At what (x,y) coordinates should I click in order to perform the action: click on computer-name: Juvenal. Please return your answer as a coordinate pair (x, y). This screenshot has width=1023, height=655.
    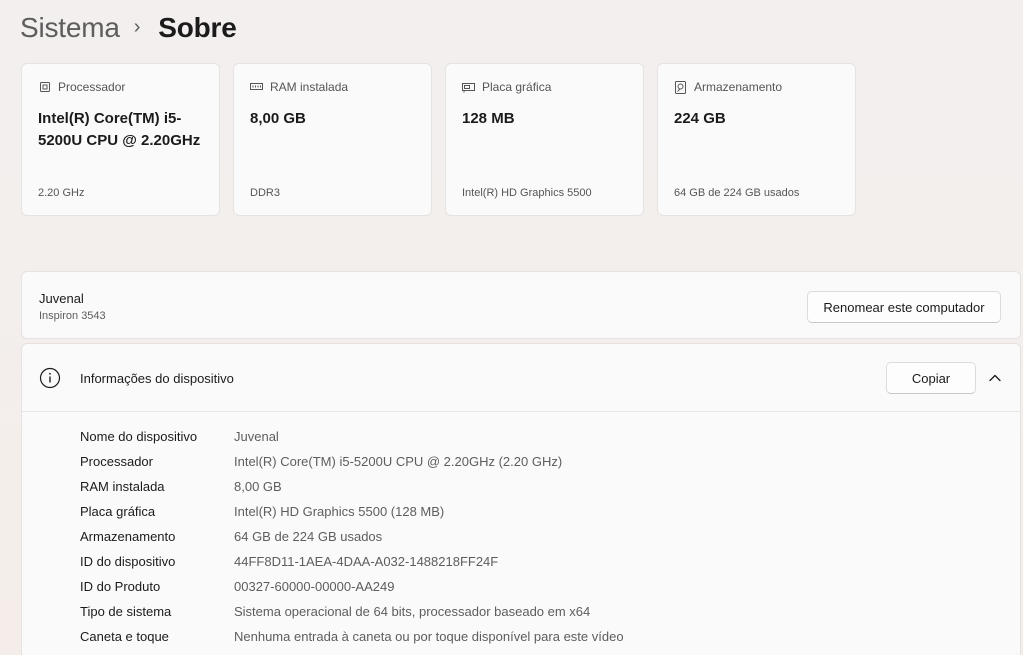
    Looking at the image, I should click on (61, 298).